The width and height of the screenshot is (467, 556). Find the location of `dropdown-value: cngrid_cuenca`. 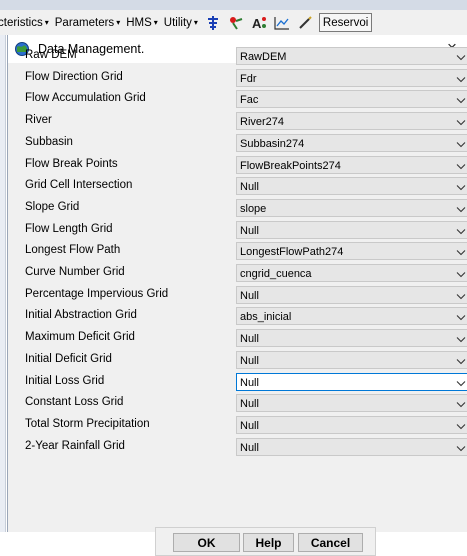

dropdown-value: cngrid_cuenca is located at coordinates (276, 274).